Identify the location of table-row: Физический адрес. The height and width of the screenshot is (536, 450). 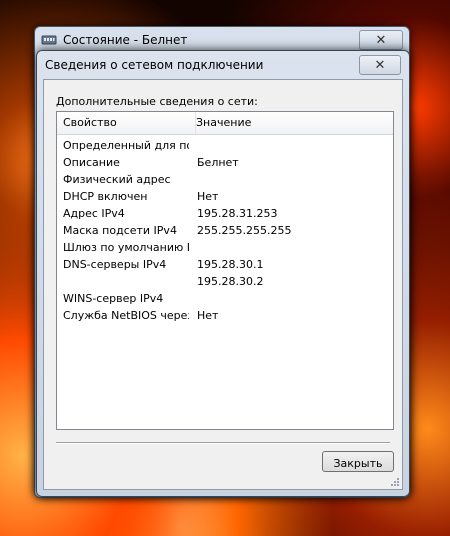
(225, 179).